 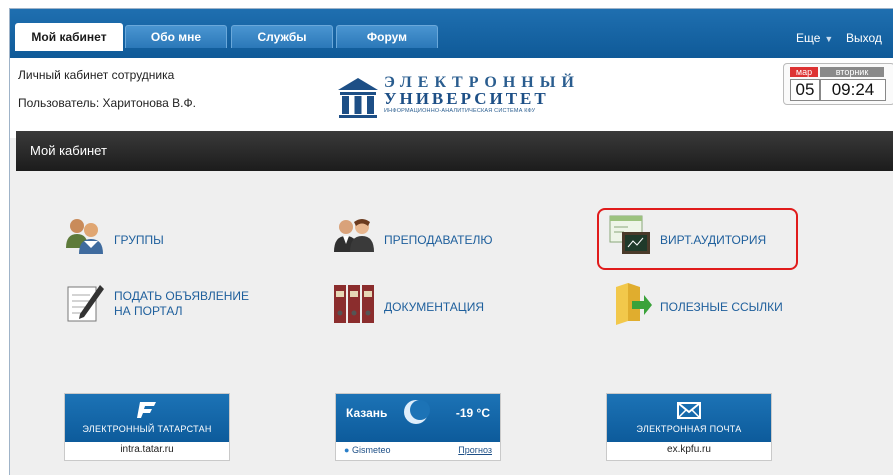 I want to click on menu-teacher-label: ПРЕПОДАВАТЕЛЮ, so click(x=438, y=240).